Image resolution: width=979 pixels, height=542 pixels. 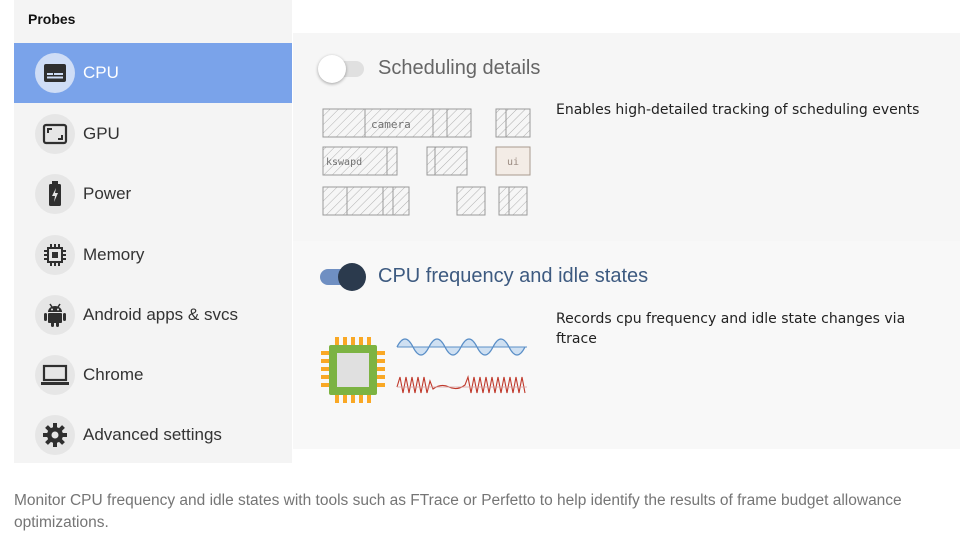 I want to click on gear-icon, so click(x=55, y=435).